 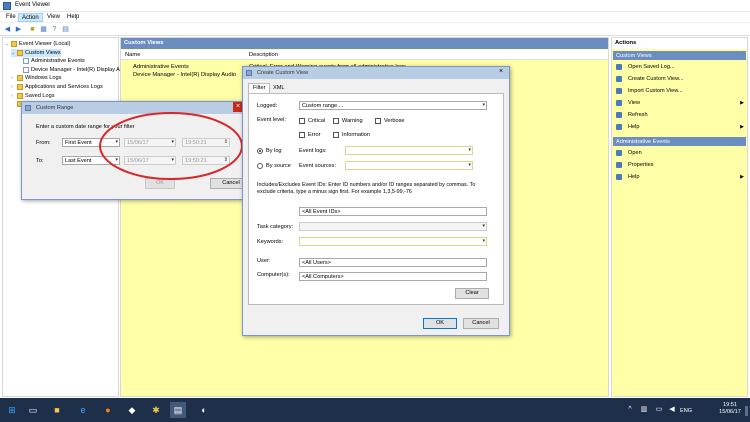 I want to click on tab-xml: XML, so click(x=279, y=88).